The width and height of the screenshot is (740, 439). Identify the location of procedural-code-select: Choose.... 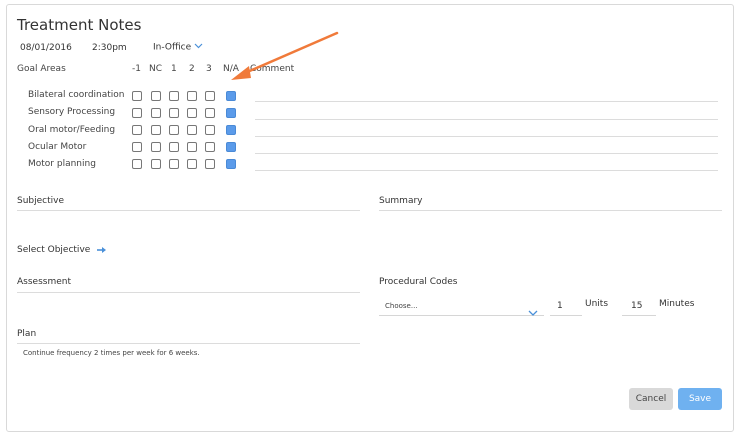
(461, 306).